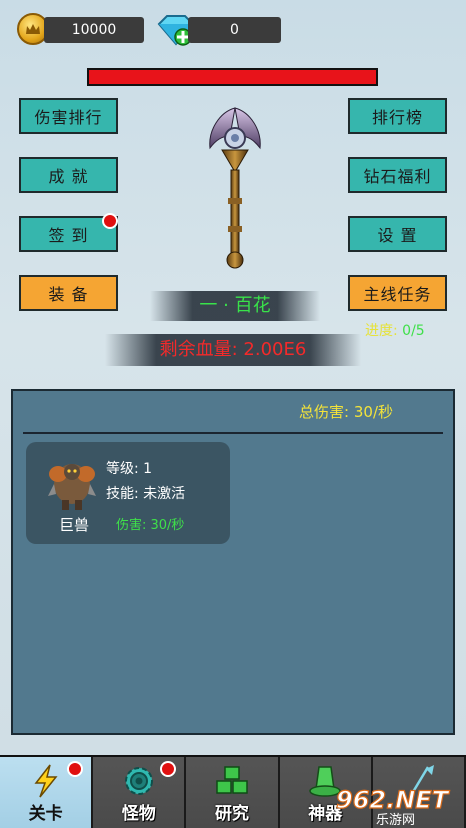  Describe the element at coordinates (73, 525) in the screenshot. I see `monster-name: 巨兽` at that location.